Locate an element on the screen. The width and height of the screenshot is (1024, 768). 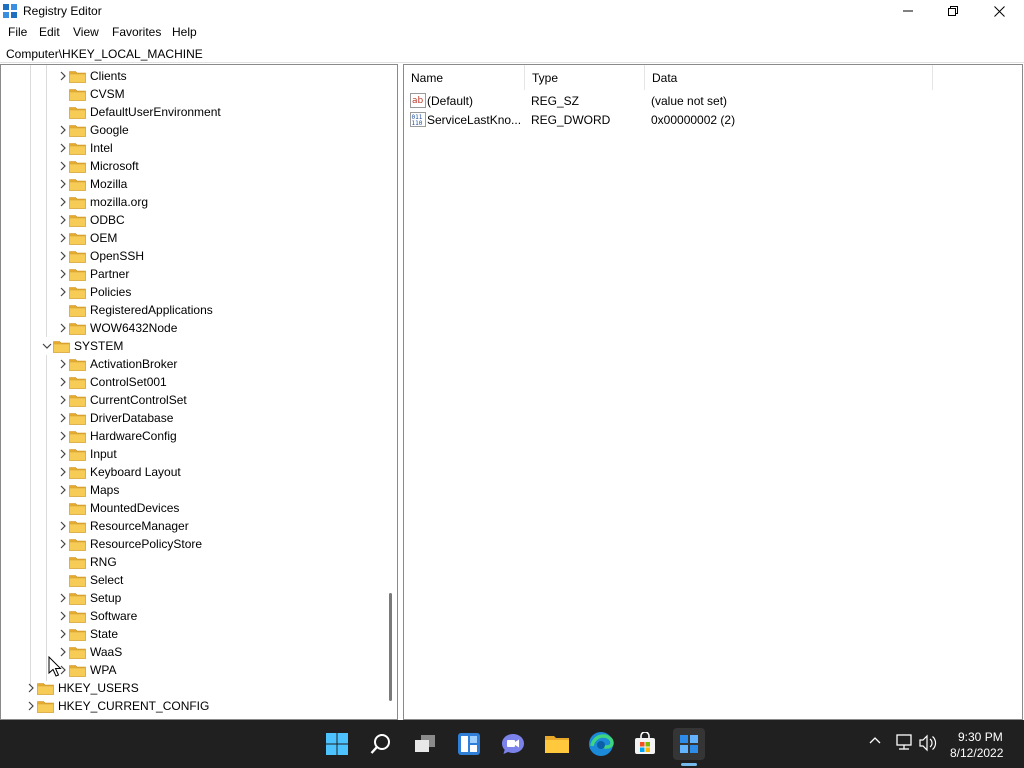
store-button is located at coordinates (645, 744).